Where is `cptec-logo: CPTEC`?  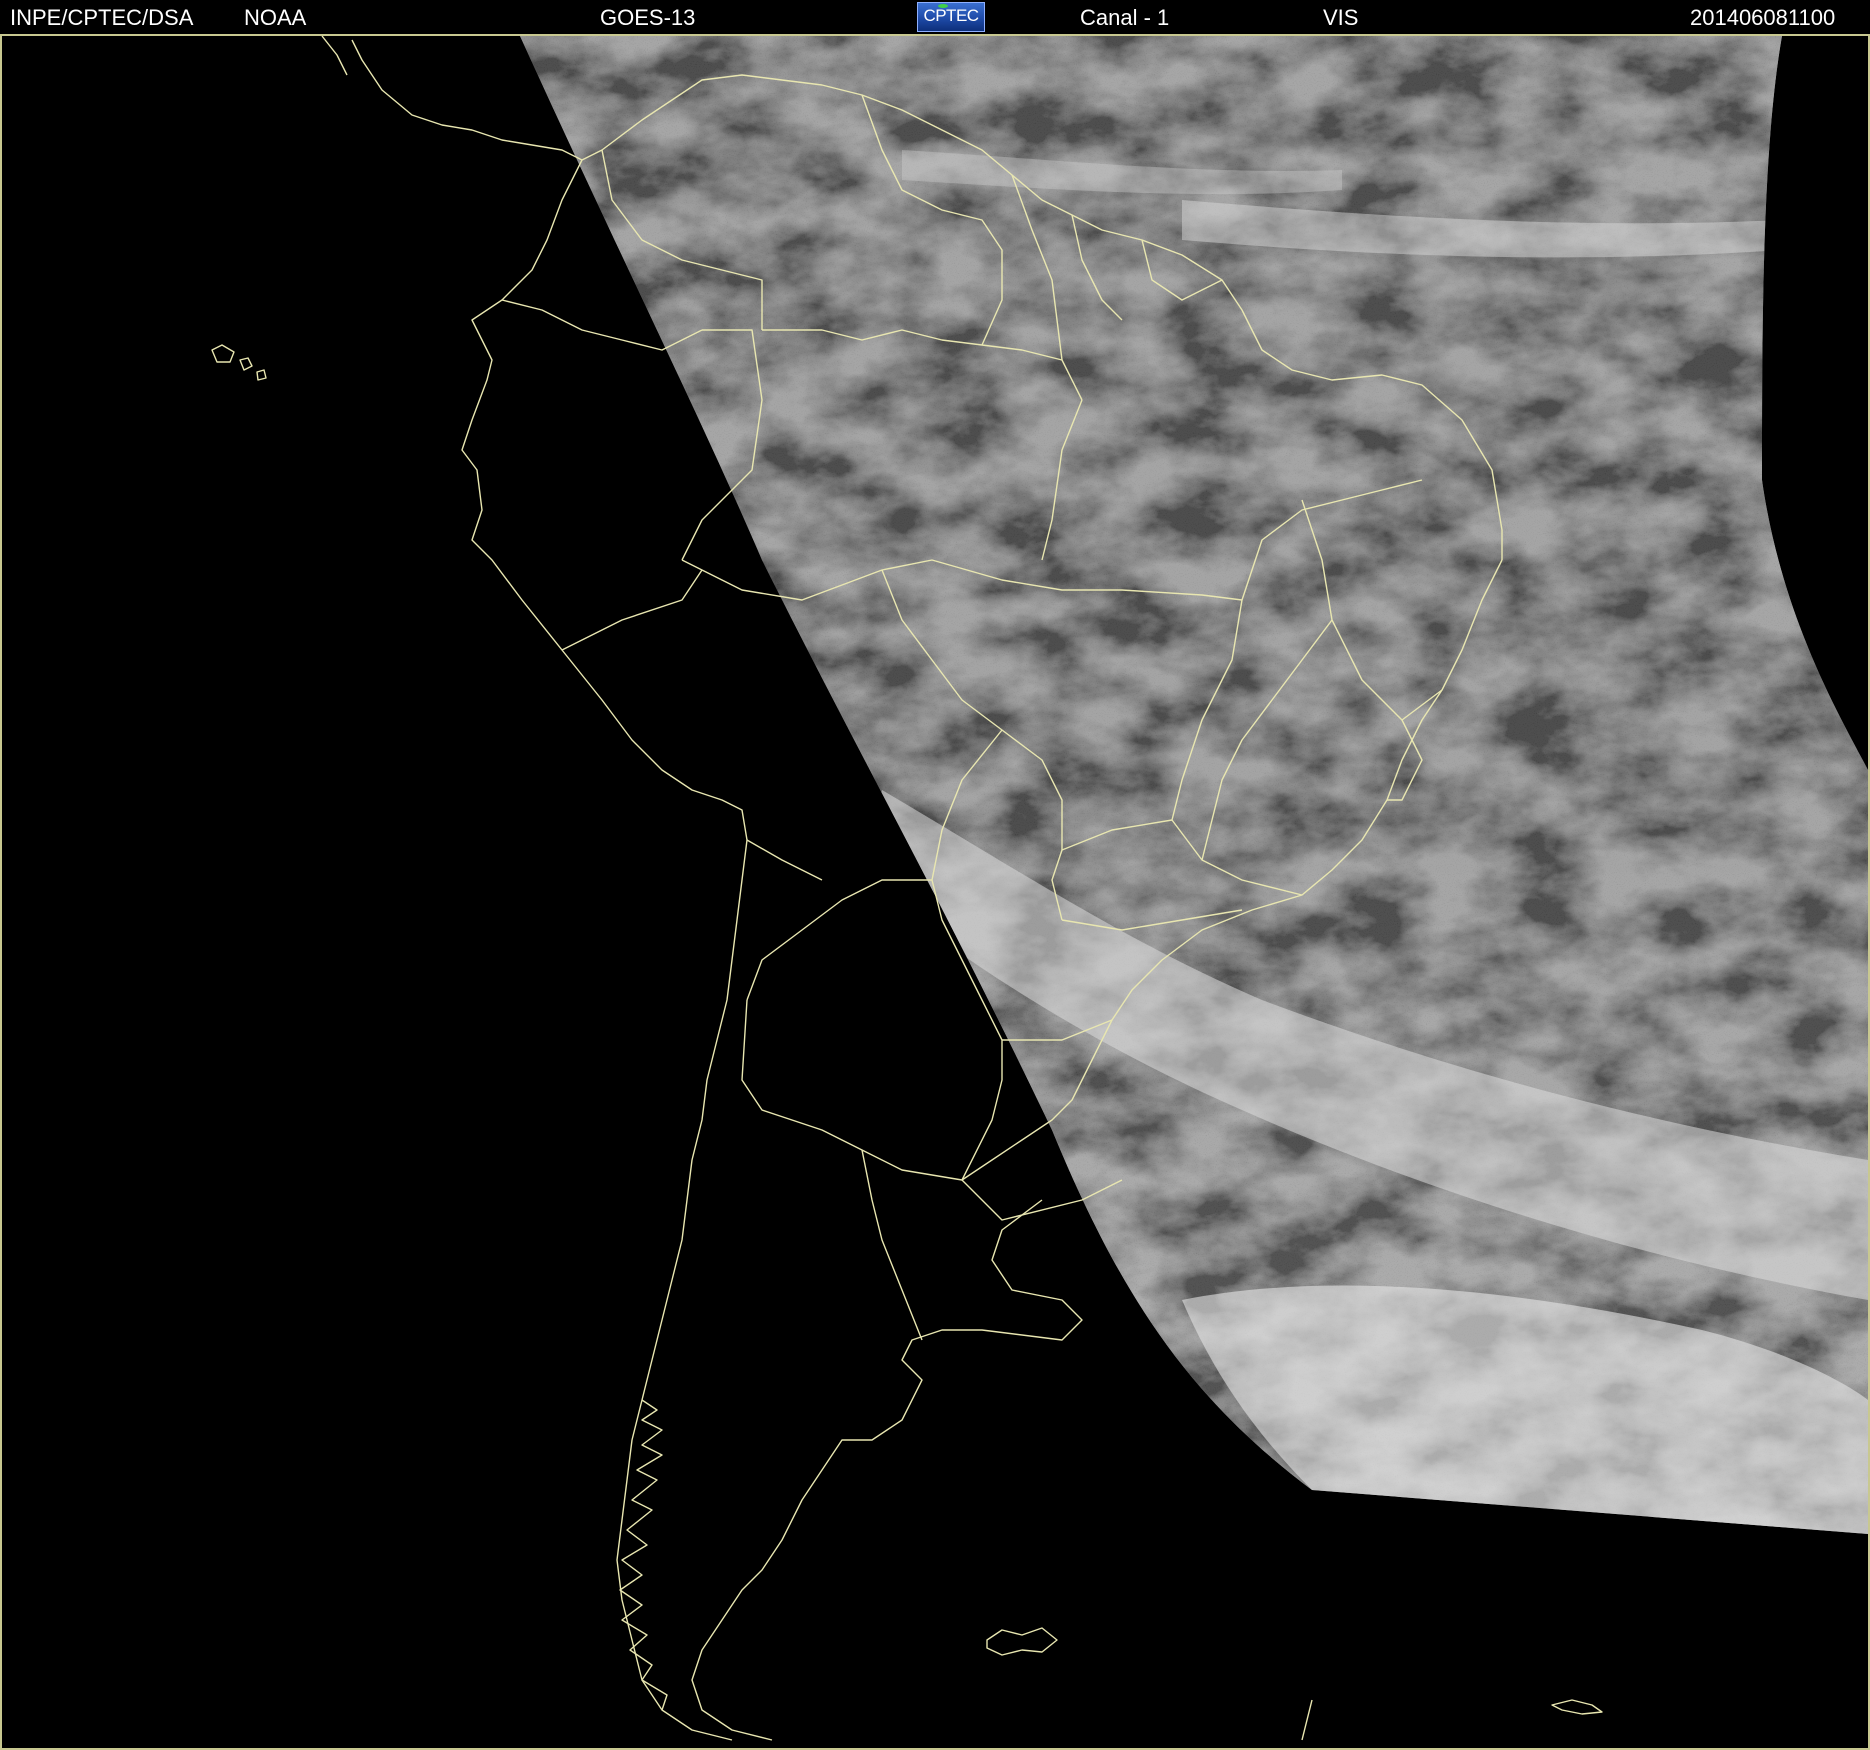 cptec-logo: CPTEC is located at coordinates (951, 17).